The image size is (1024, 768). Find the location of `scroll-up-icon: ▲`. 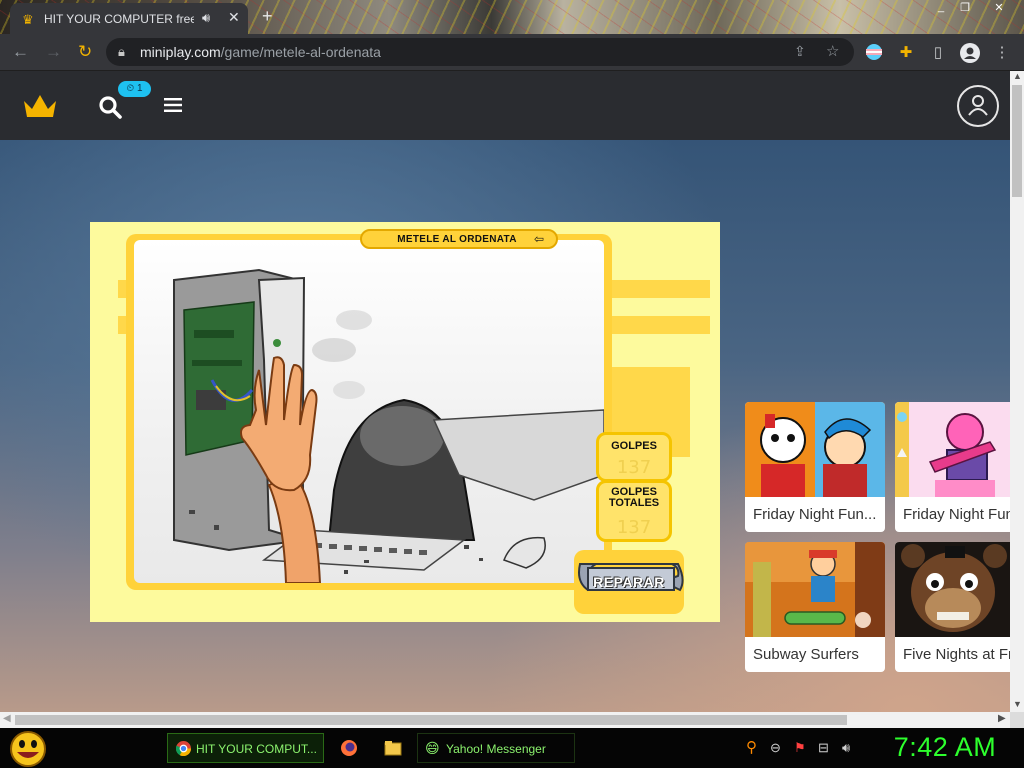

scroll-up-icon: ▲ is located at coordinates (1017, 76).